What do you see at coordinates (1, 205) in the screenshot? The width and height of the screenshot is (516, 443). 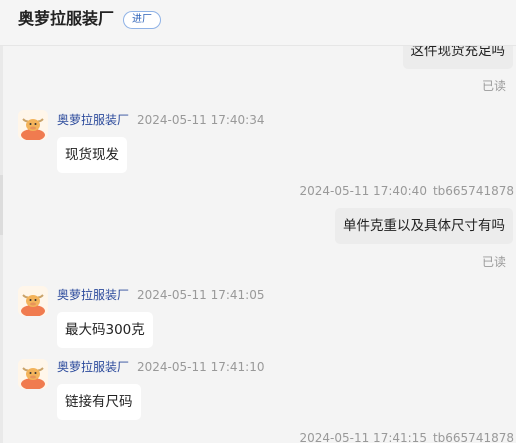 I see `scroll-indicator` at bounding box center [1, 205].